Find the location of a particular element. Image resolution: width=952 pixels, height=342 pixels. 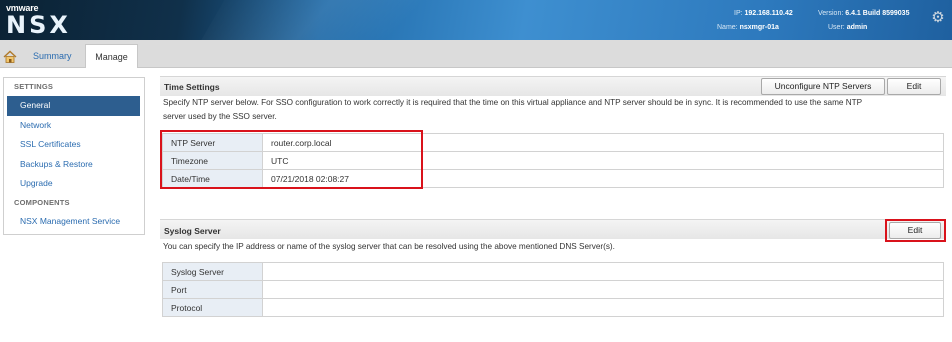

time-settings-highlight-box is located at coordinates (291, 159).